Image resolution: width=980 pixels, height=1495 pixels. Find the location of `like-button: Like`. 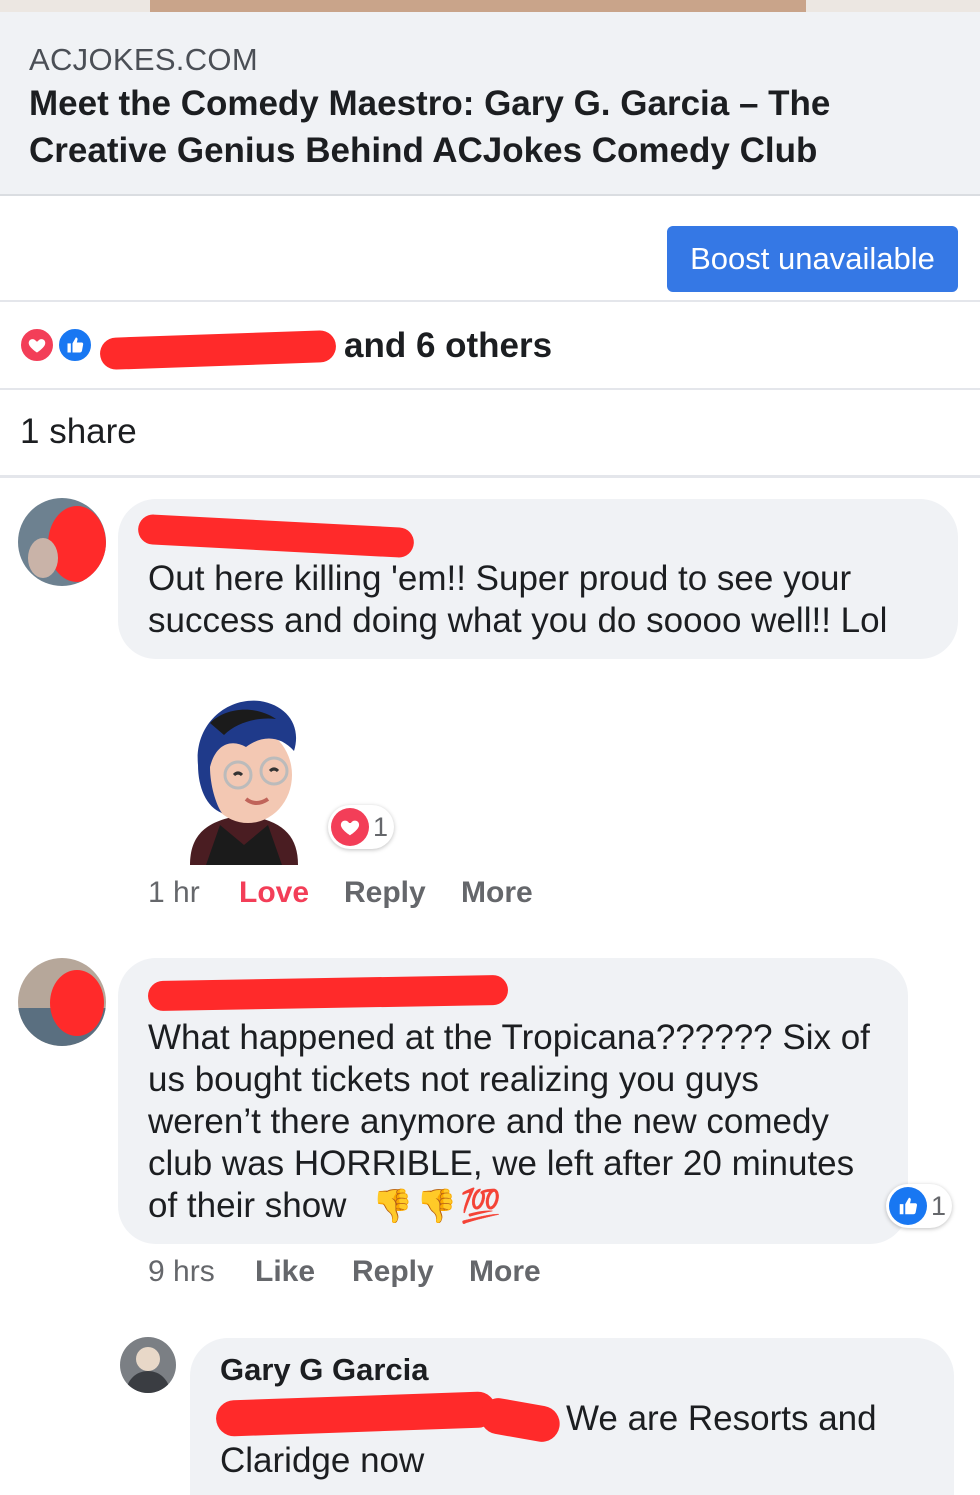

like-button: Like is located at coordinates (285, 1272).